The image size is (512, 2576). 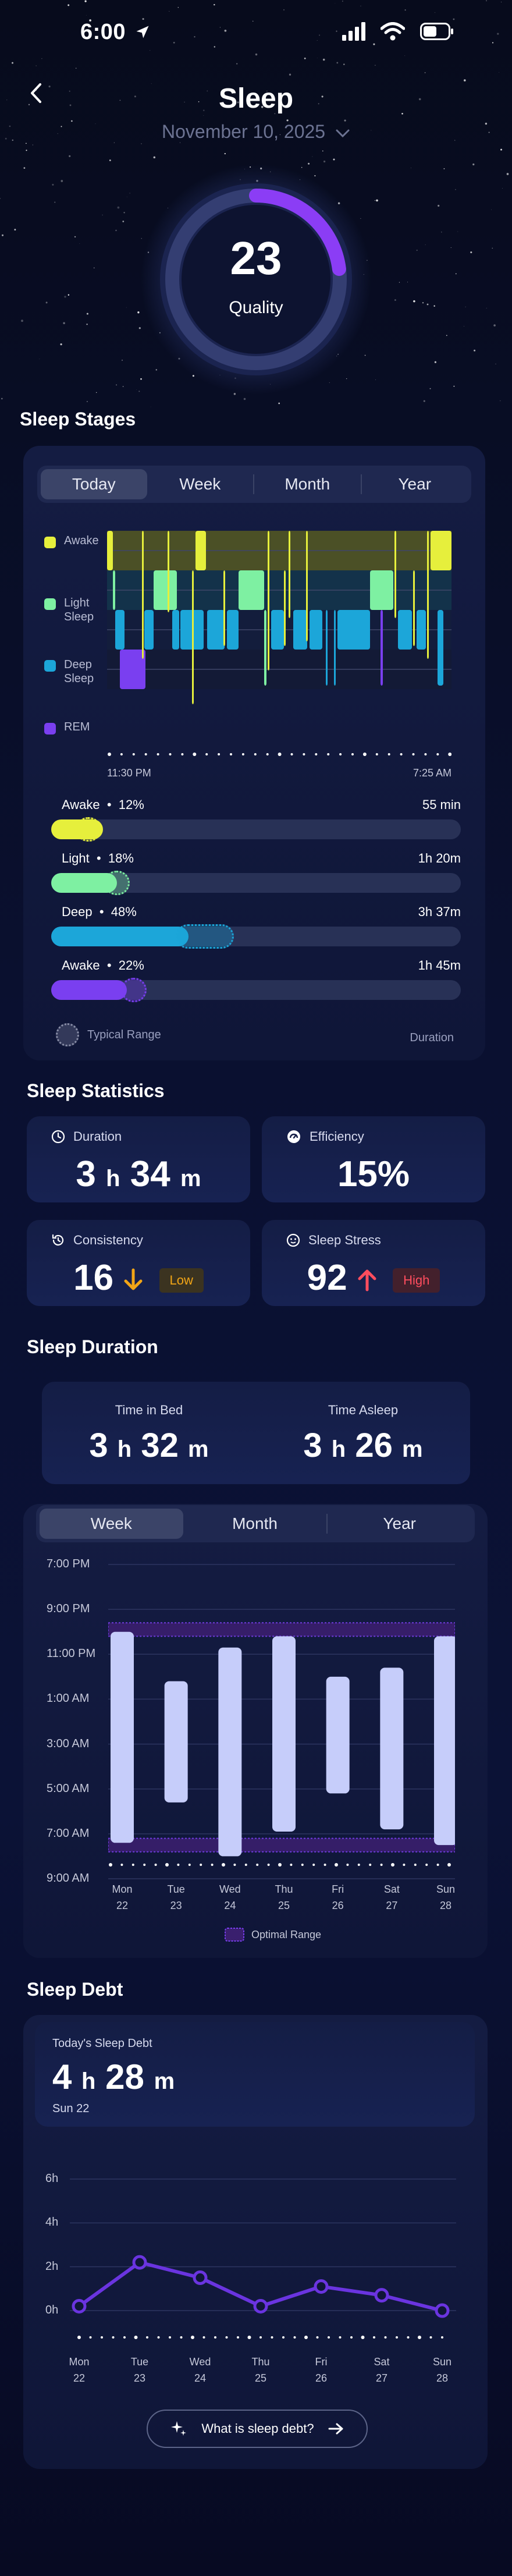 What do you see at coordinates (353, 32) in the screenshot?
I see `cellular-signal-icon` at bounding box center [353, 32].